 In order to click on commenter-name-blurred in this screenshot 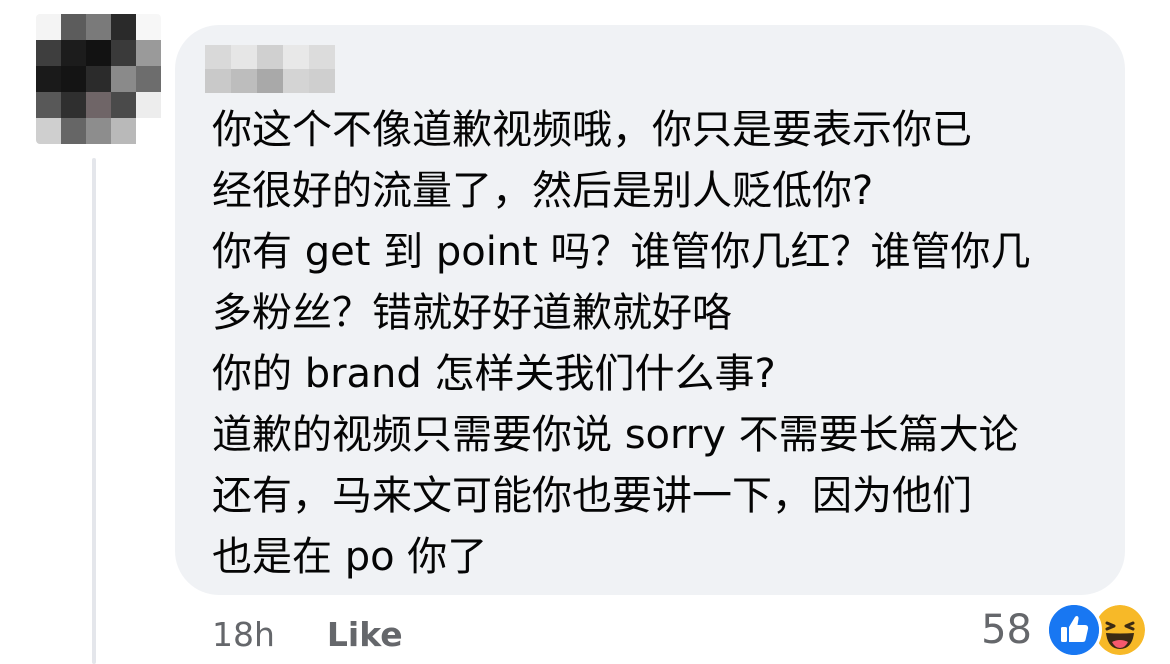, I will do `click(270, 69)`.